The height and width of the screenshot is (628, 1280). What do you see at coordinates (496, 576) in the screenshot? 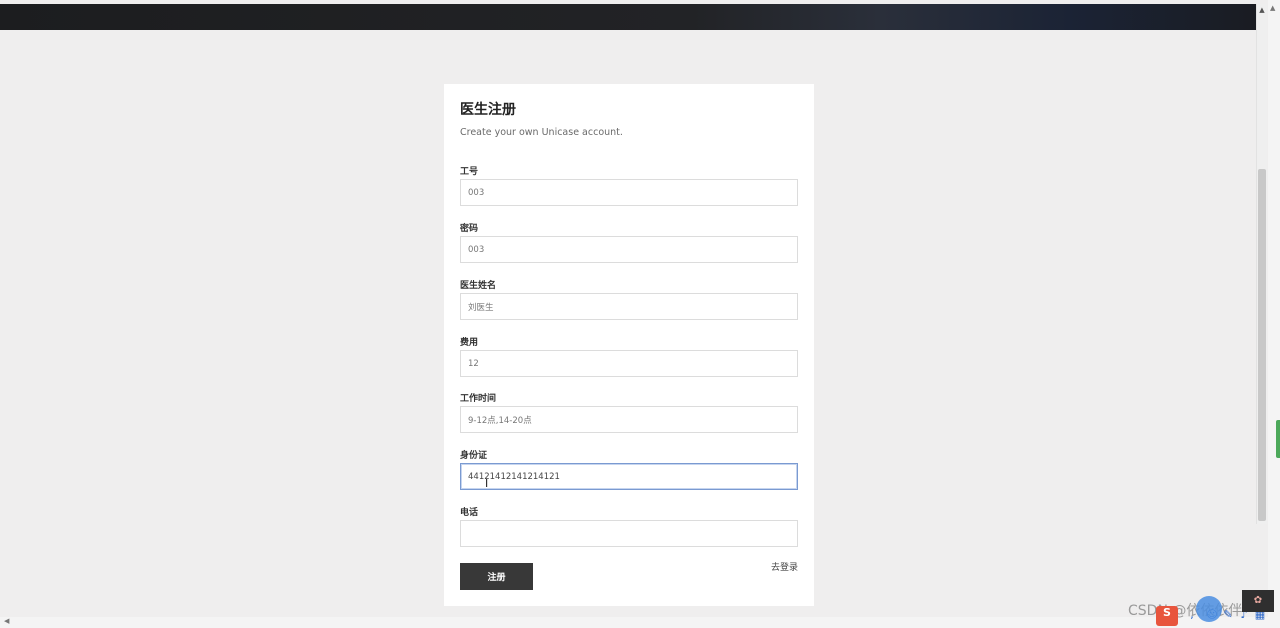
I see `register-button: 注册` at bounding box center [496, 576].